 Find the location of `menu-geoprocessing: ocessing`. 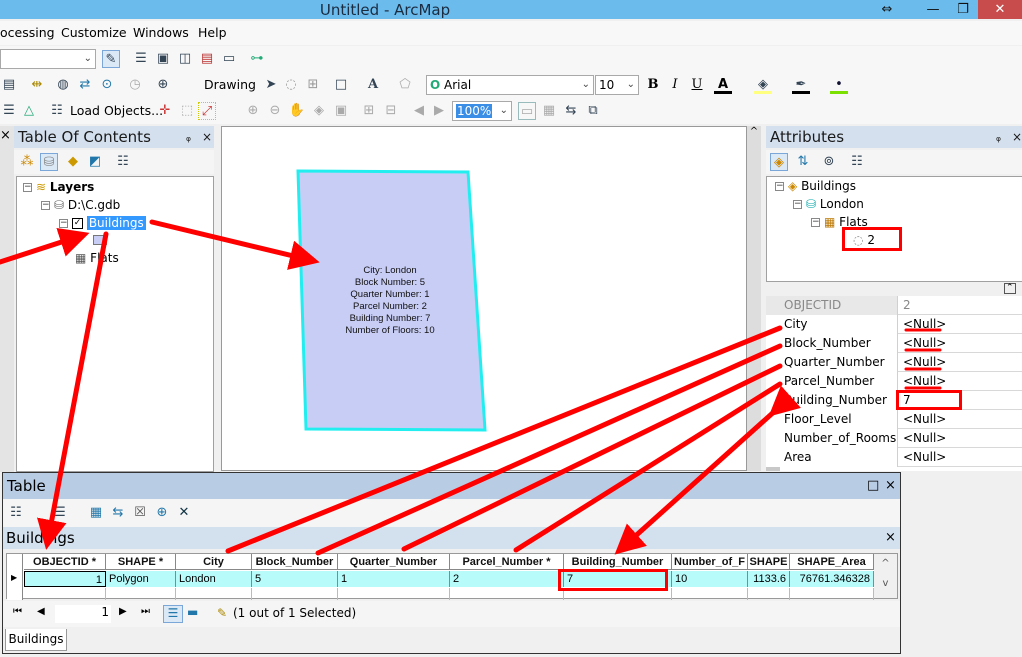

menu-geoprocessing: ocessing is located at coordinates (27, 32).